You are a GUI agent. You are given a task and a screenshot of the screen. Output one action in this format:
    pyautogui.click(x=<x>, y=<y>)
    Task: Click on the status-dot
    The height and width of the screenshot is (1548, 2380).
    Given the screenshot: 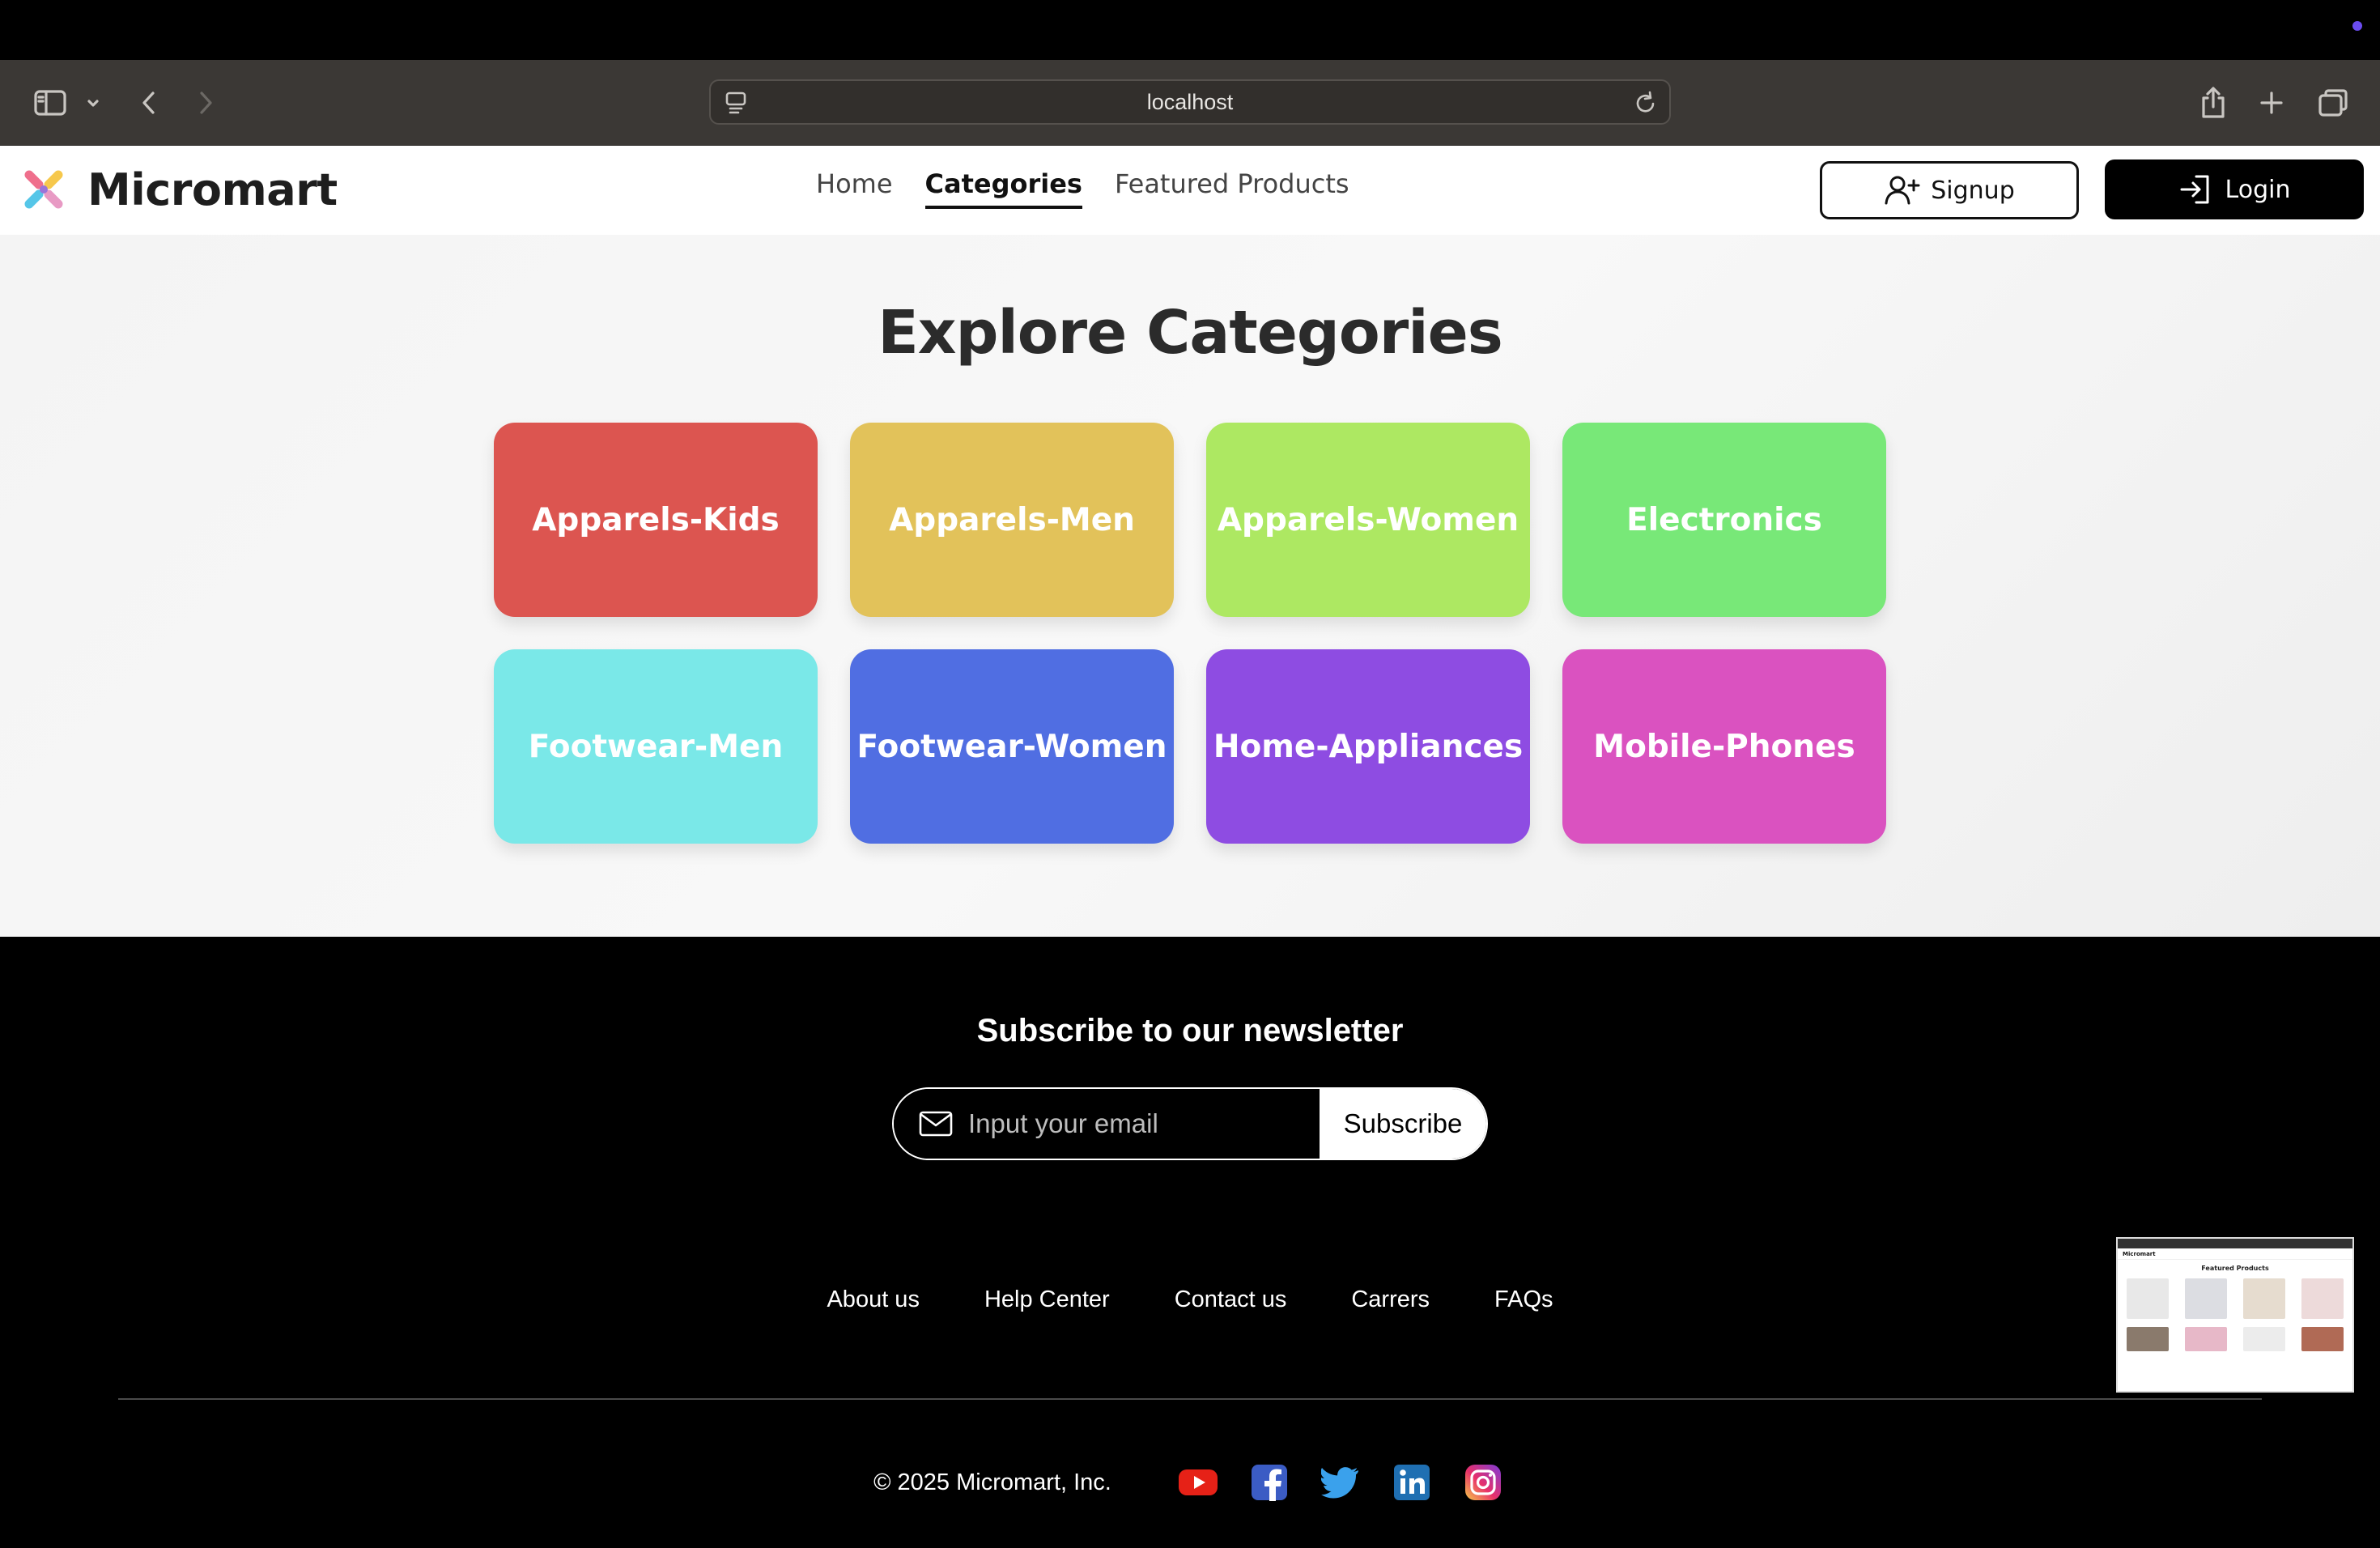 What is the action you would take?
    pyautogui.click(x=2357, y=26)
    